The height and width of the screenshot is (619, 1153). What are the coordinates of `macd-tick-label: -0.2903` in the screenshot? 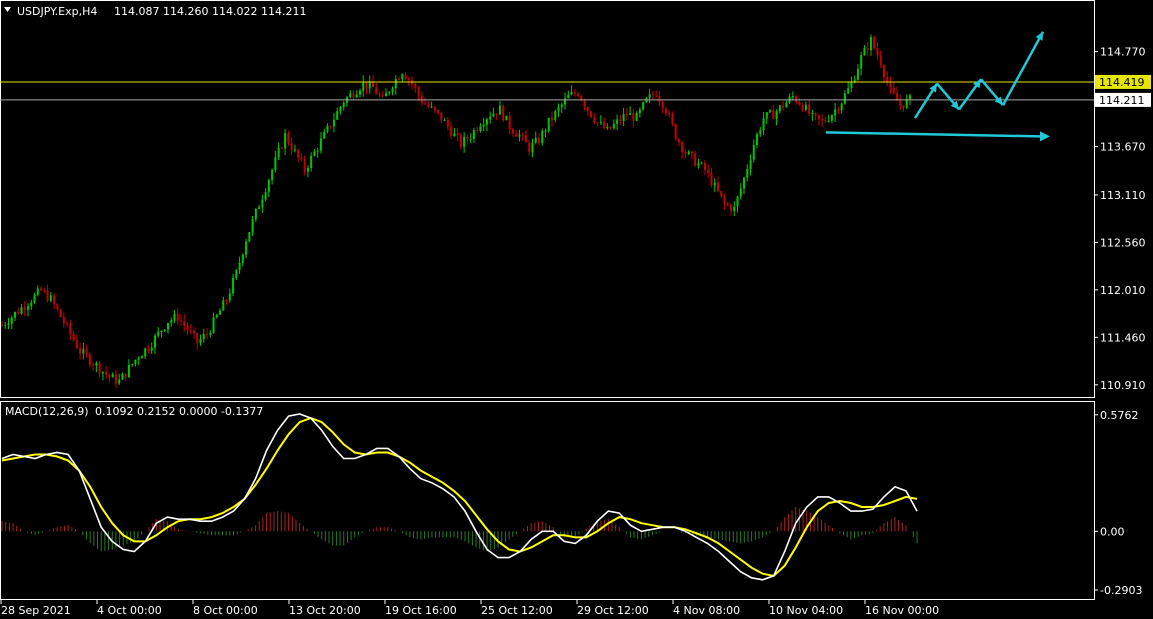 It's located at (1121, 590).